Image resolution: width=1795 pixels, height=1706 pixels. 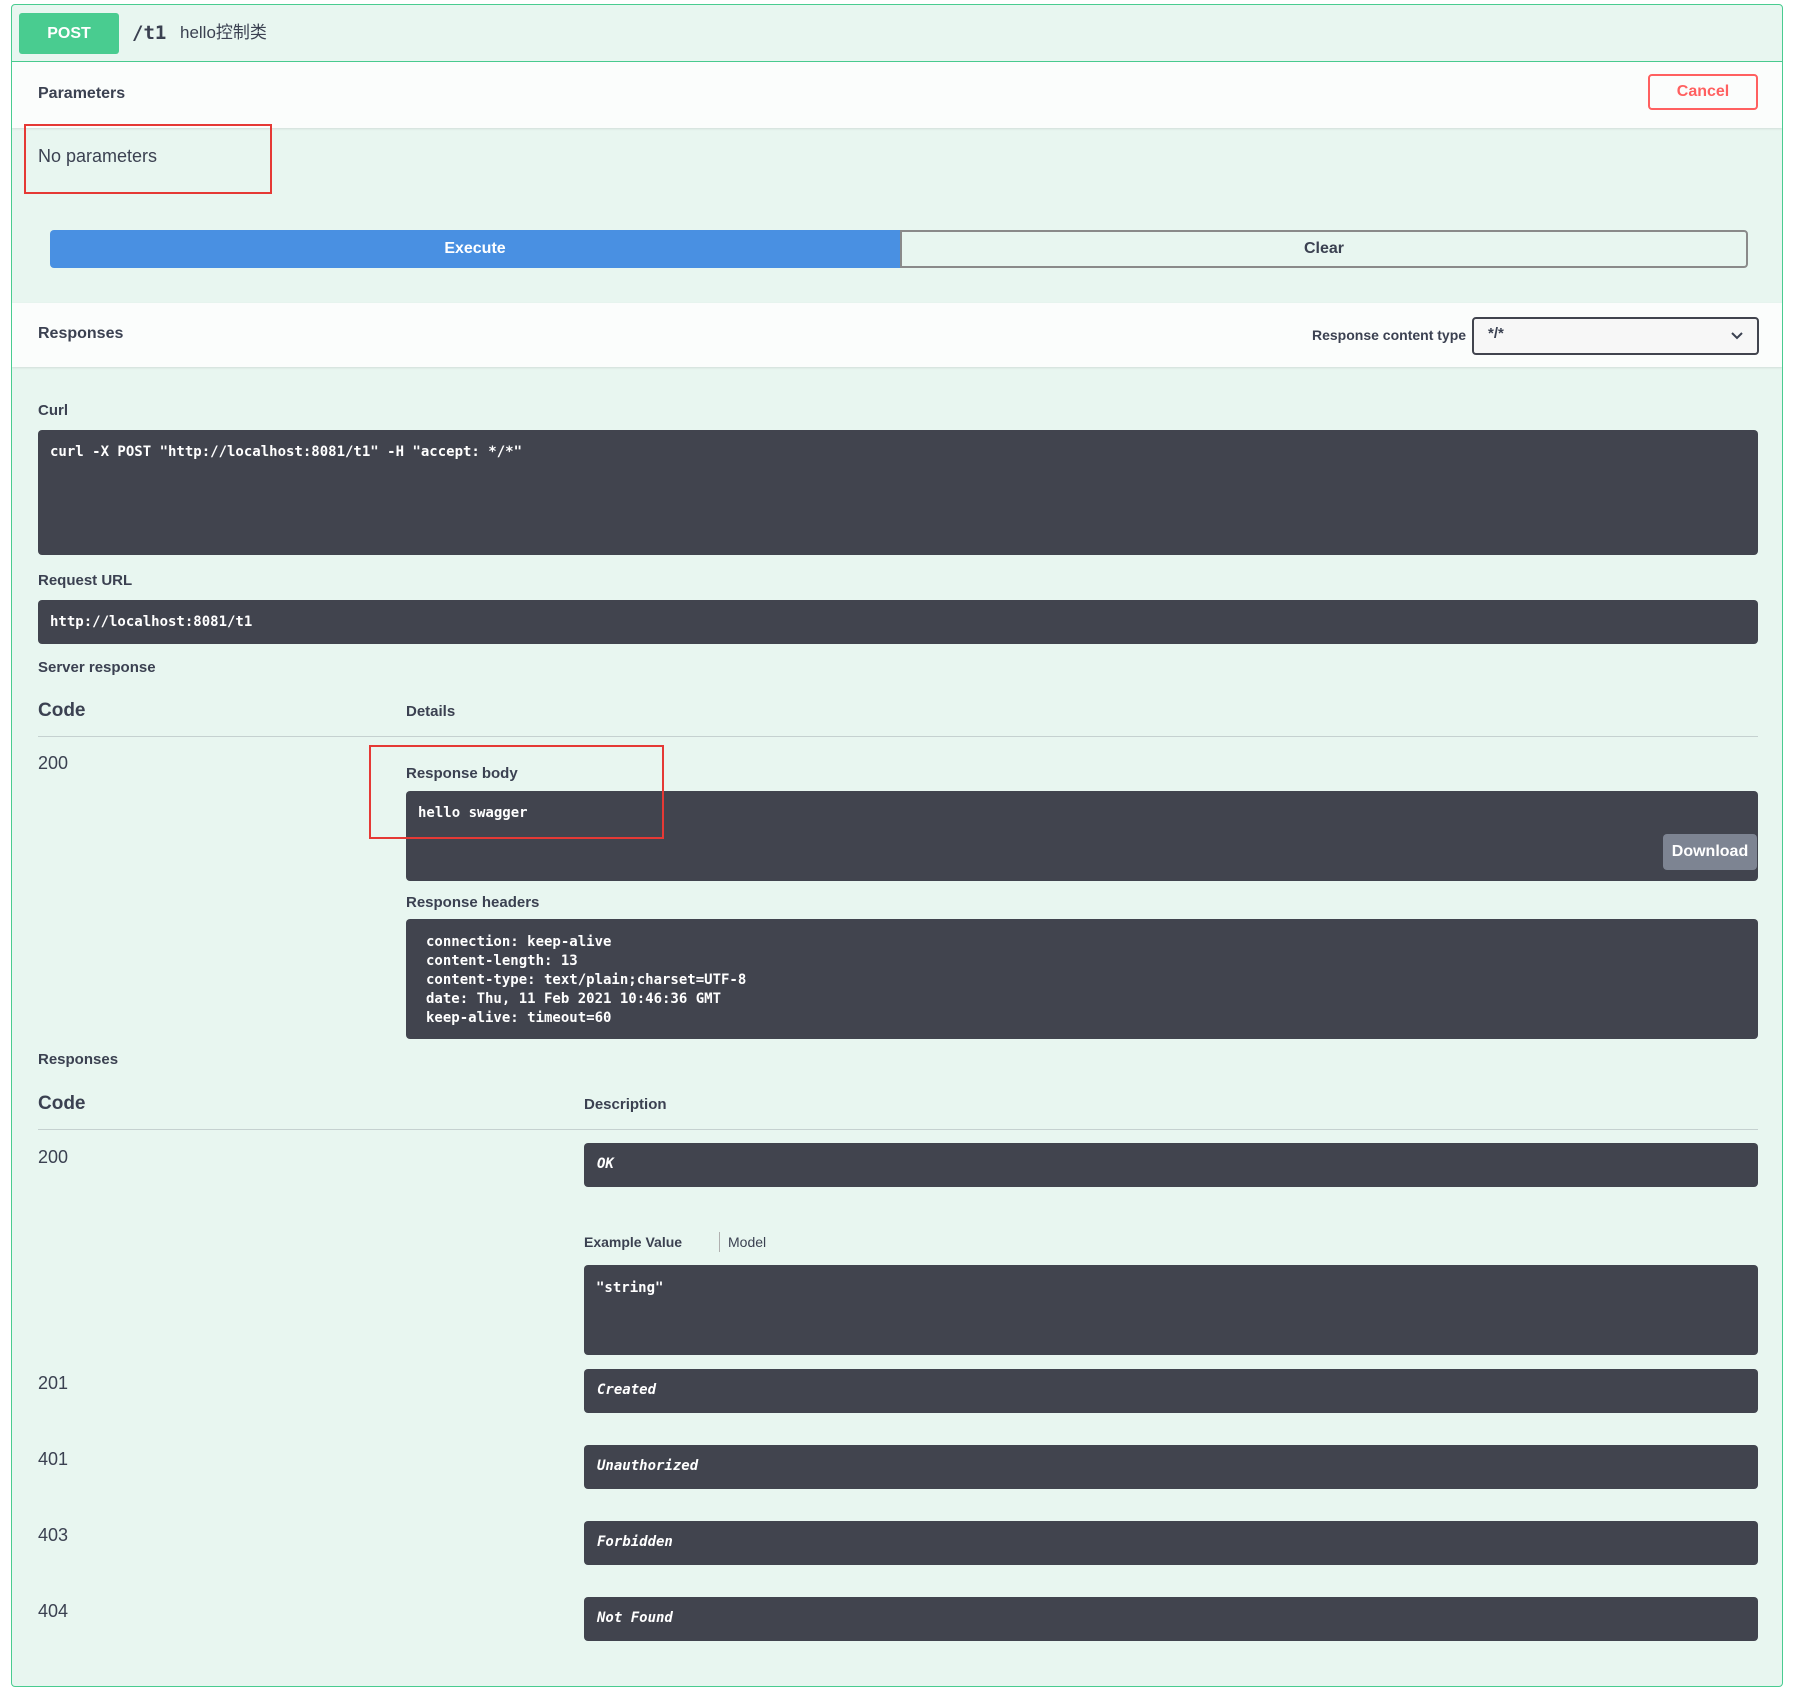 I want to click on operation-summary: POST /t1 hello控制类, so click(x=897, y=33).